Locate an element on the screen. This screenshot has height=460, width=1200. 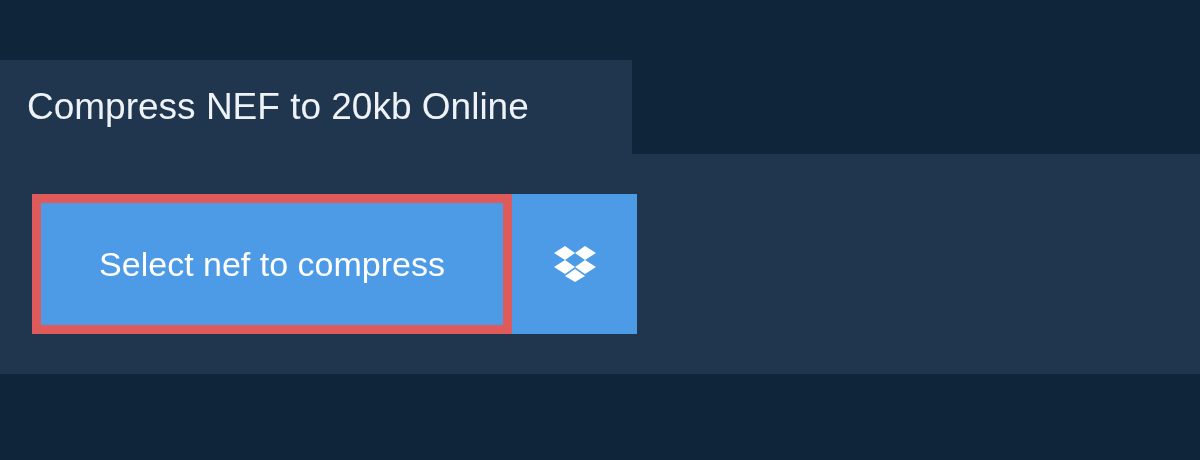
dropbox-button is located at coordinates (574, 264).